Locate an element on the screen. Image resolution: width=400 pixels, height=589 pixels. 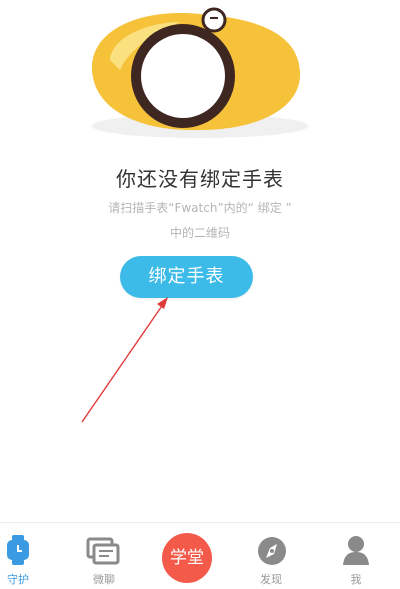
tab-label-discover: 发现 is located at coordinates (271, 579).